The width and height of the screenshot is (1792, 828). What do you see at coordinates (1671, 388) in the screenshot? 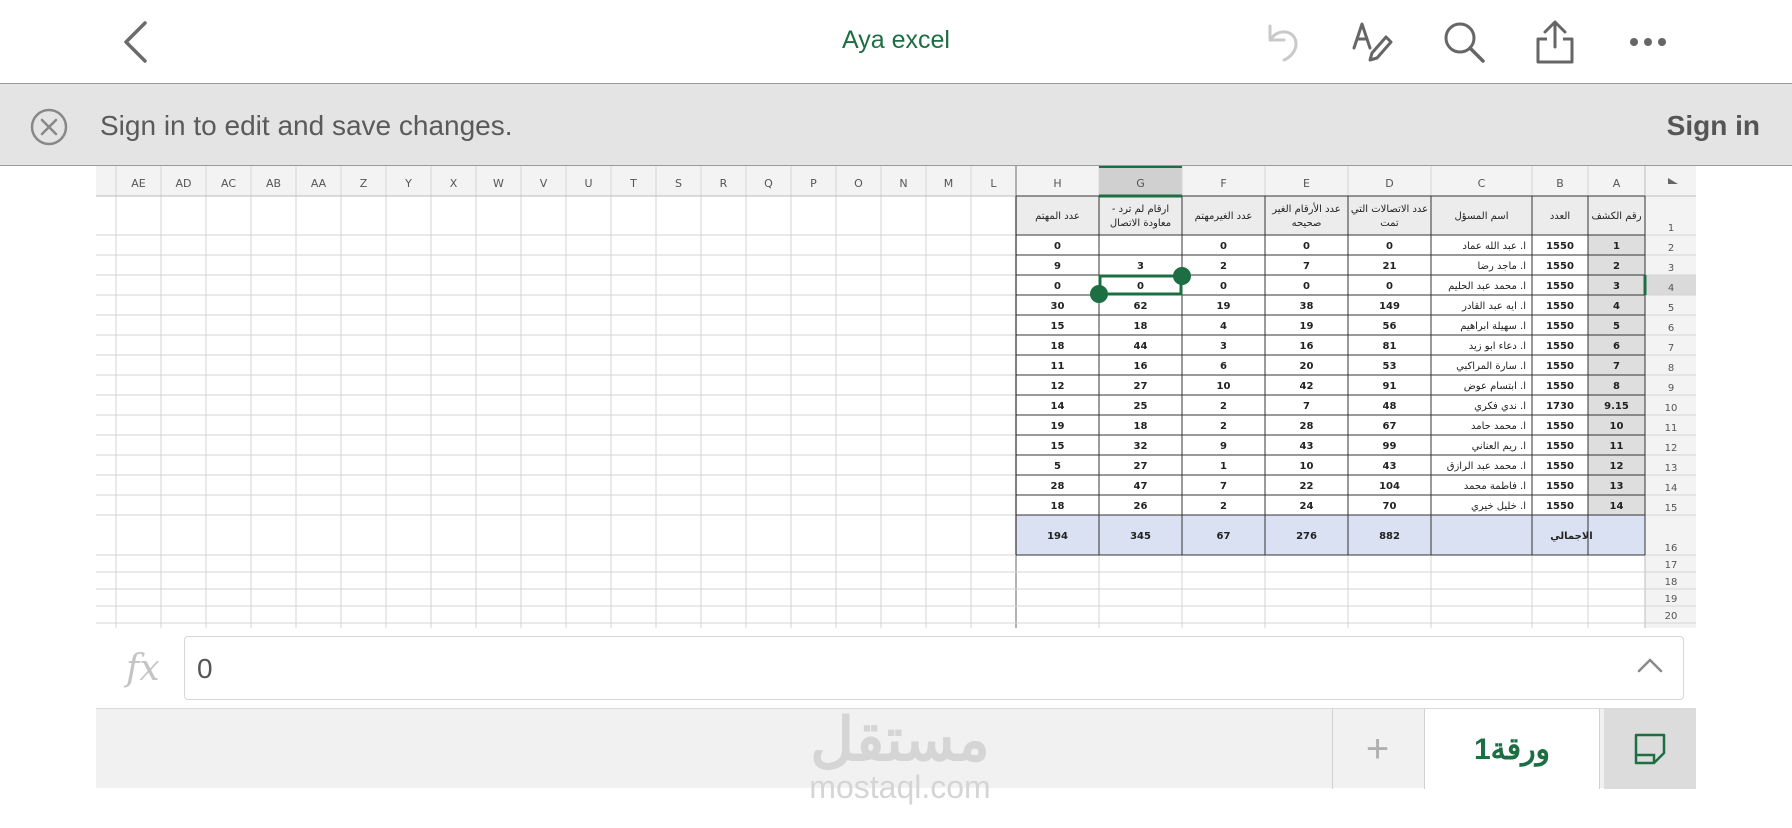
I see `row-number: 9` at bounding box center [1671, 388].